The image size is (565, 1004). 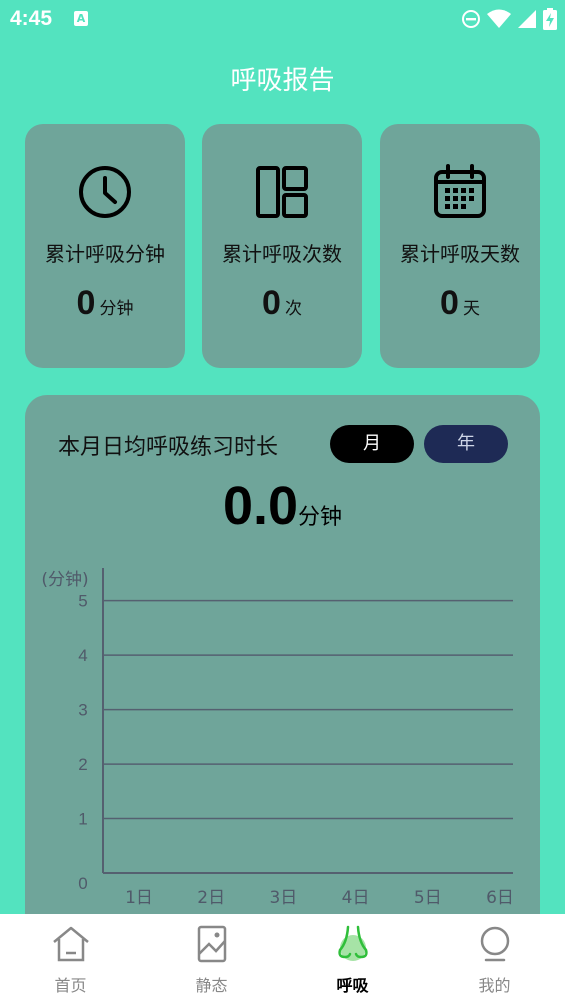 What do you see at coordinates (460, 254) in the screenshot?
I see `stat-label: 累计呼吸天数` at bounding box center [460, 254].